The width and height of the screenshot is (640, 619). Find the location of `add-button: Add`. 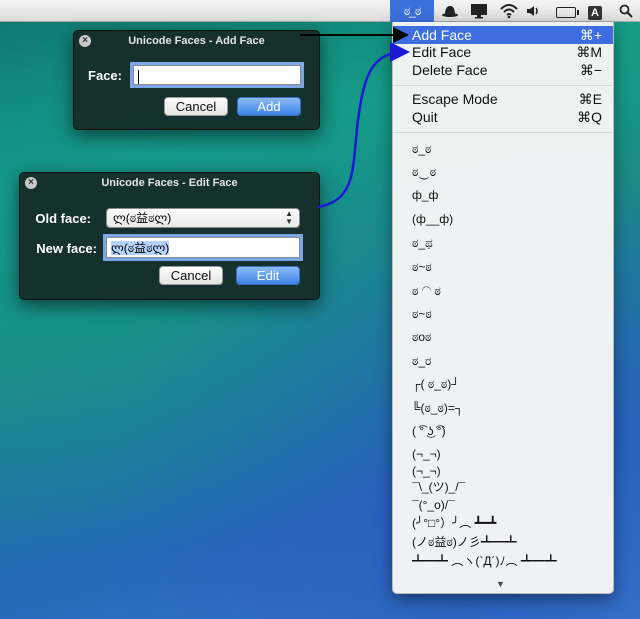

add-button: Add is located at coordinates (269, 106).